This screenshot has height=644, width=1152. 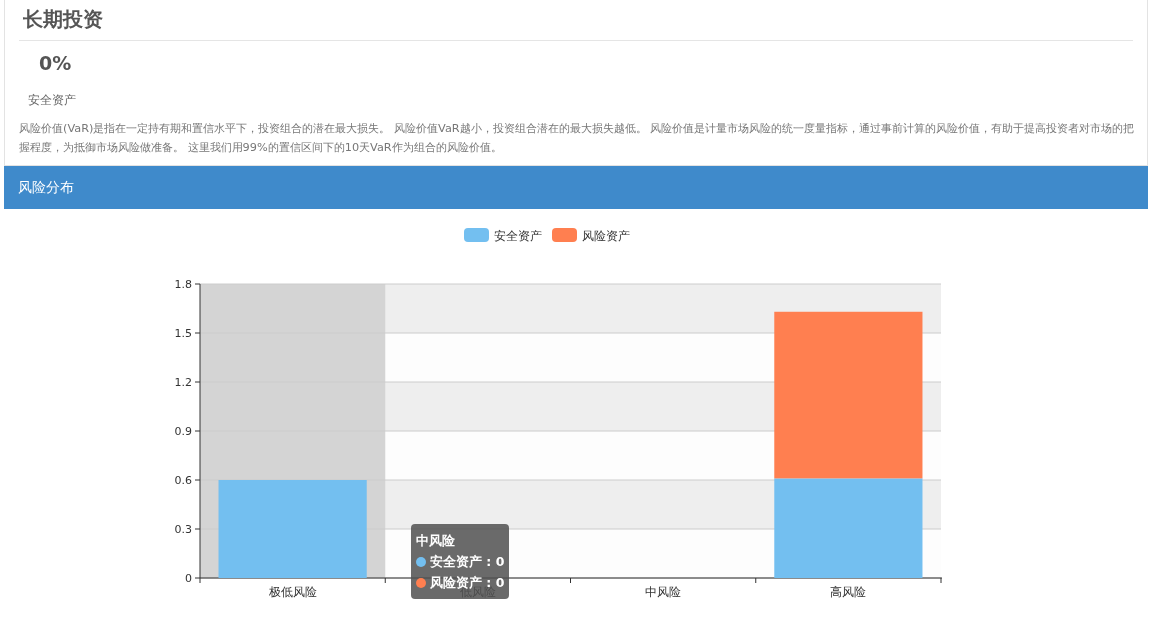 I want to click on tooltip-value: 安全资产 : 0, so click(x=467, y=561).